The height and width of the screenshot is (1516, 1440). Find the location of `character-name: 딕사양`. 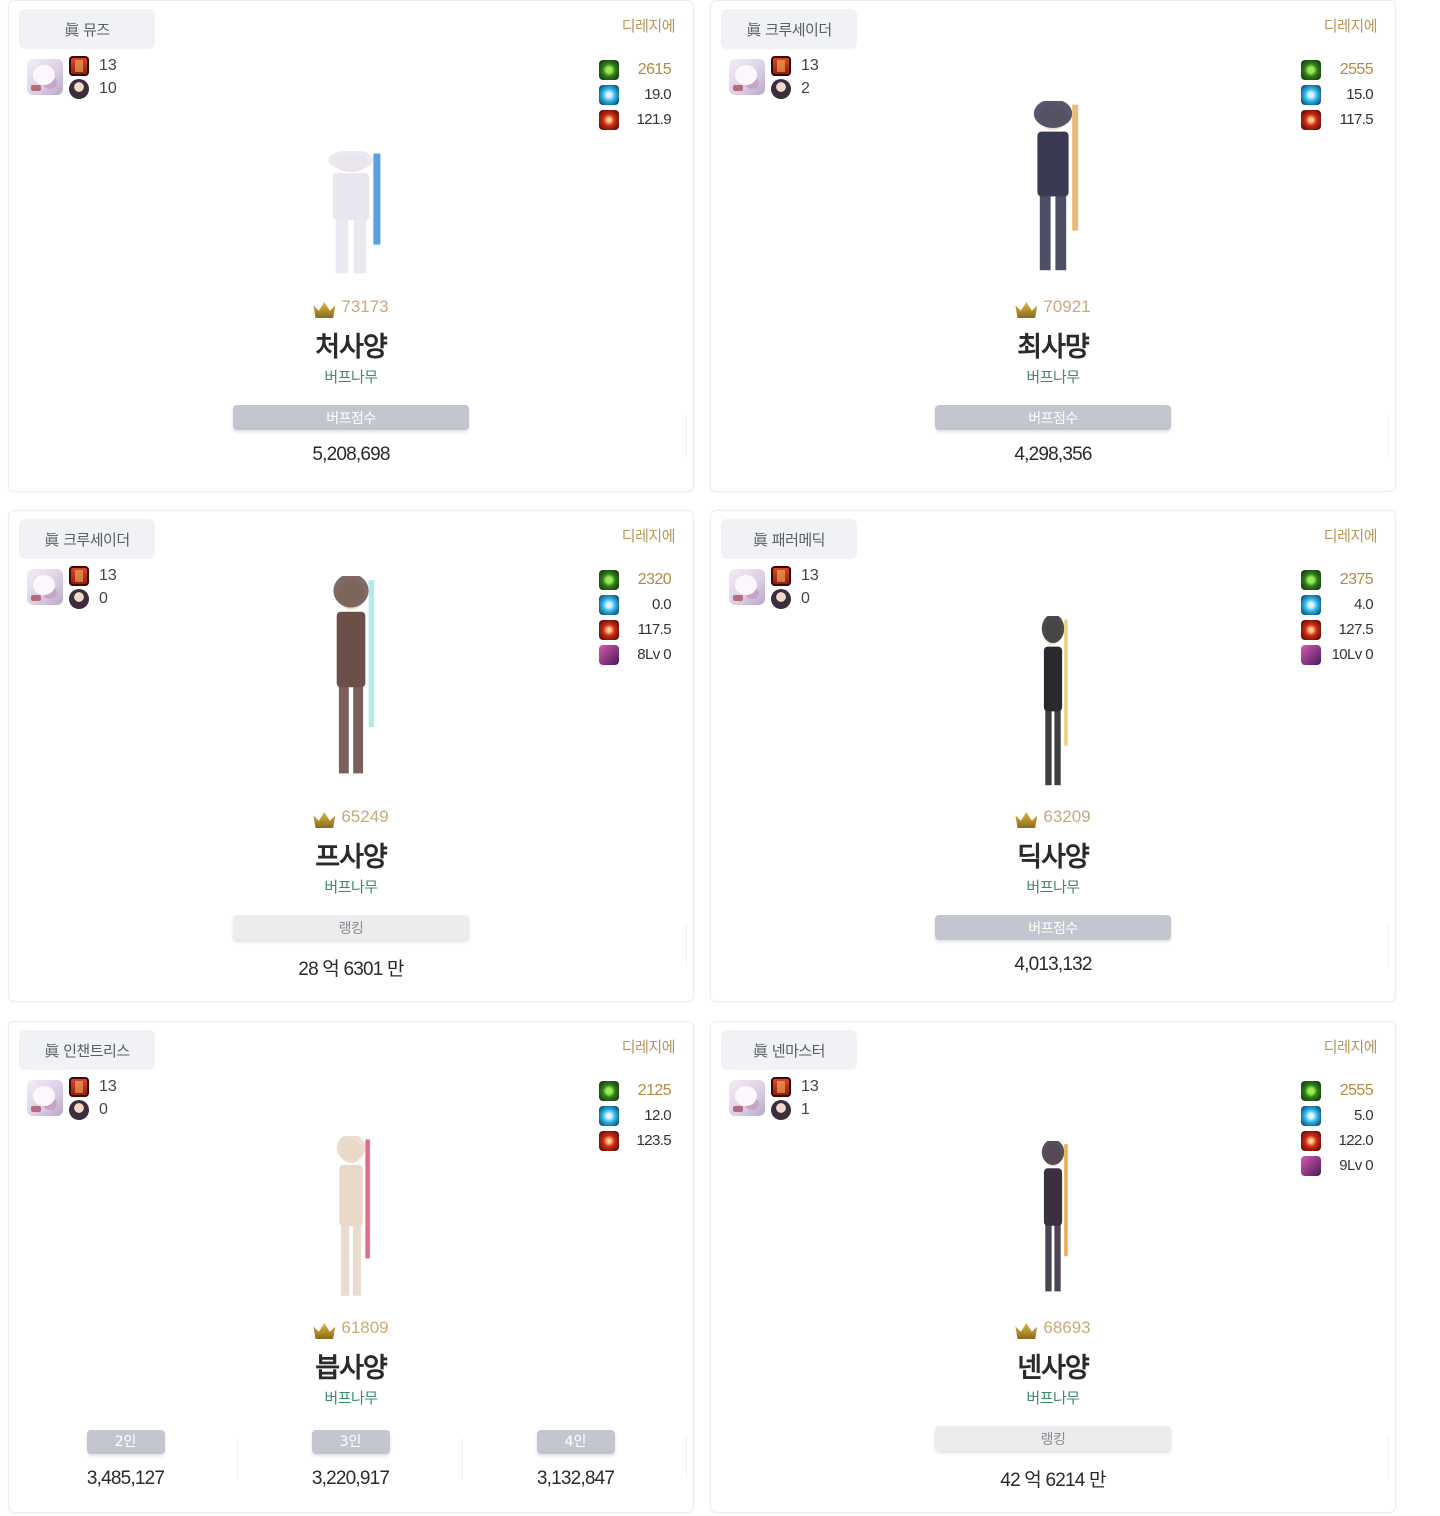

character-name: 딕사양 is located at coordinates (1053, 854).